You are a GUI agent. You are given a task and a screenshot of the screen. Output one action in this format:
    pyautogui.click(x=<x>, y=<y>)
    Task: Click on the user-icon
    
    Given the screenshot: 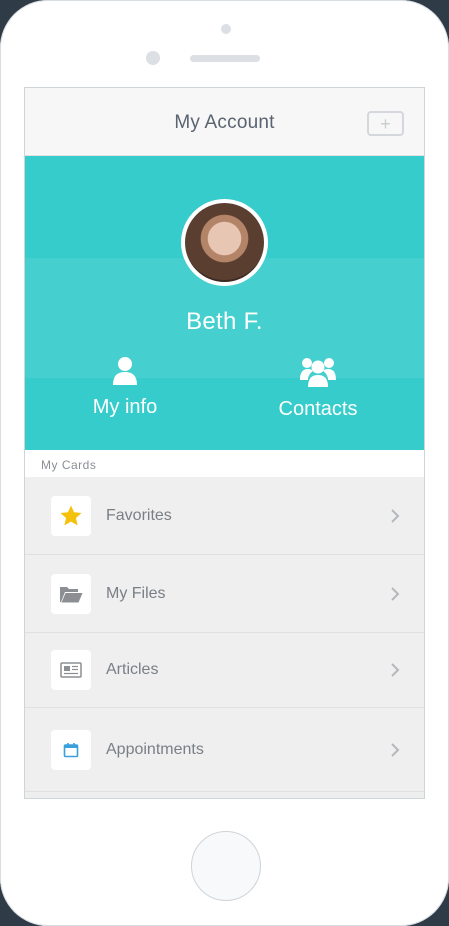 What is the action you would take?
    pyautogui.click(x=125, y=371)
    